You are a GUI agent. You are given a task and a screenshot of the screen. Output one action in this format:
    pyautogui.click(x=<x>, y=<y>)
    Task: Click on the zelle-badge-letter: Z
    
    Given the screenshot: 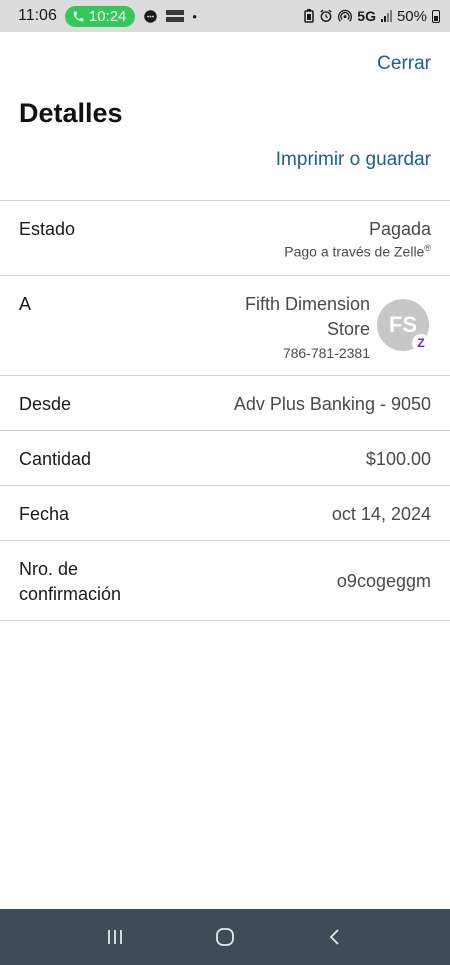 What is the action you would take?
    pyautogui.click(x=421, y=343)
    